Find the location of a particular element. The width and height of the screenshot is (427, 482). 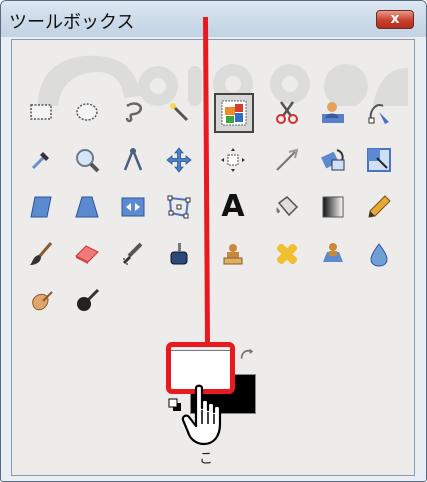

shear-icon is located at coordinates (41, 207).